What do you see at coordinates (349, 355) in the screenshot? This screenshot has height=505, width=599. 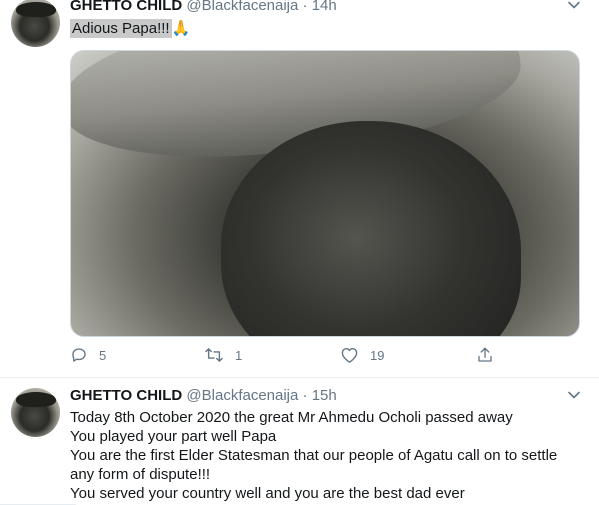 I see `heart-icon` at bounding box center [349, 355].